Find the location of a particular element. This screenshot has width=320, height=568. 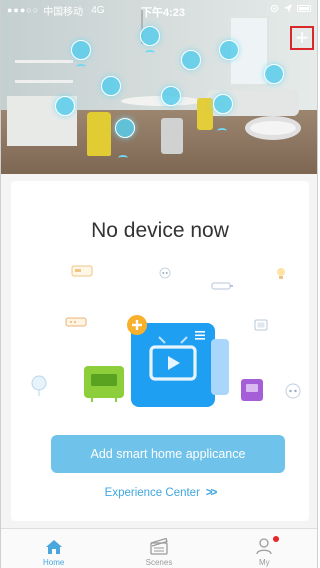

user-icon is located at coordinates (264, 546).